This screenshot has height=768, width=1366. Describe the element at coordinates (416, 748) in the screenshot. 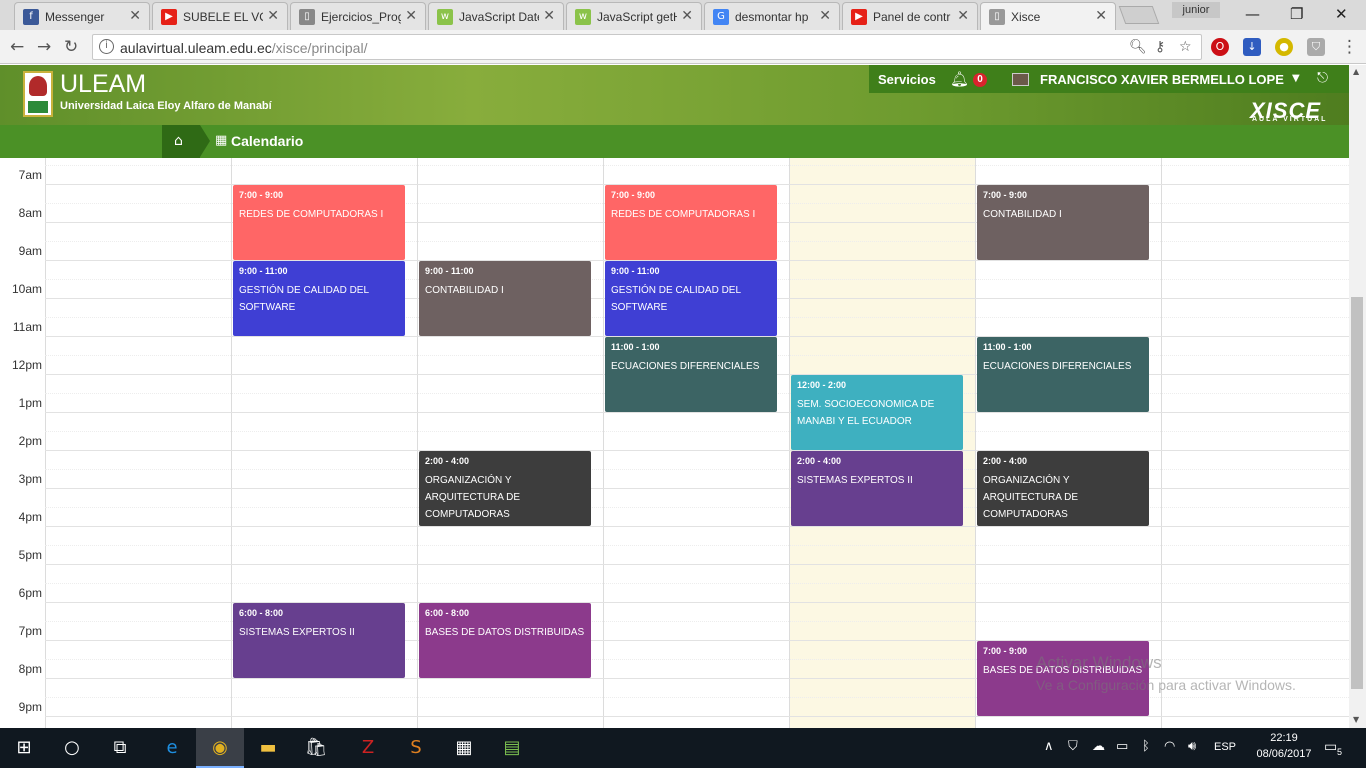

I see `sublime-text-icon: S` at that location.